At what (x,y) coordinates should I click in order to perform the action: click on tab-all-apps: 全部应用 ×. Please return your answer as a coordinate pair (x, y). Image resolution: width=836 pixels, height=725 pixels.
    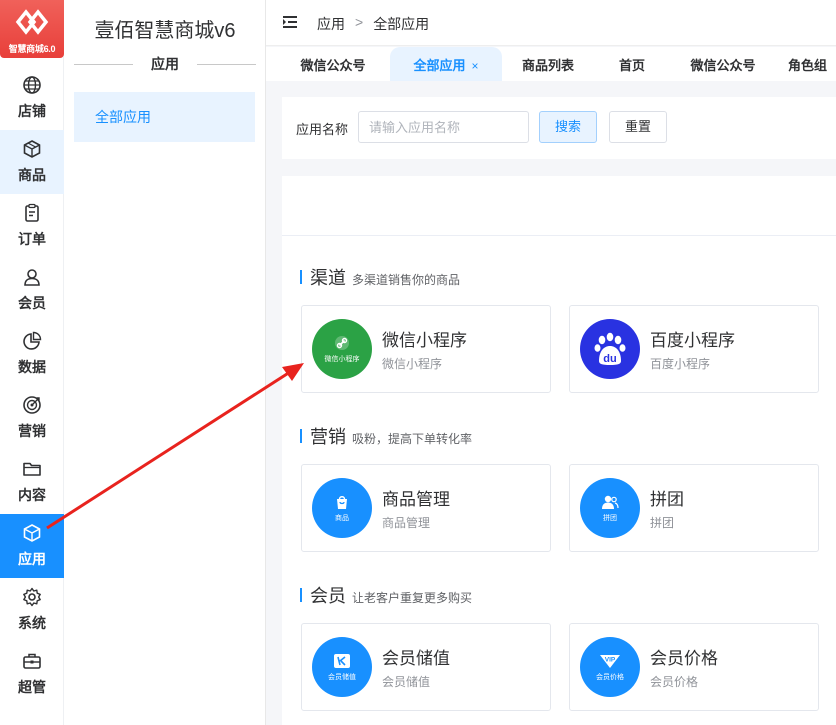
    Looking at the image, I should click on (446, 64).